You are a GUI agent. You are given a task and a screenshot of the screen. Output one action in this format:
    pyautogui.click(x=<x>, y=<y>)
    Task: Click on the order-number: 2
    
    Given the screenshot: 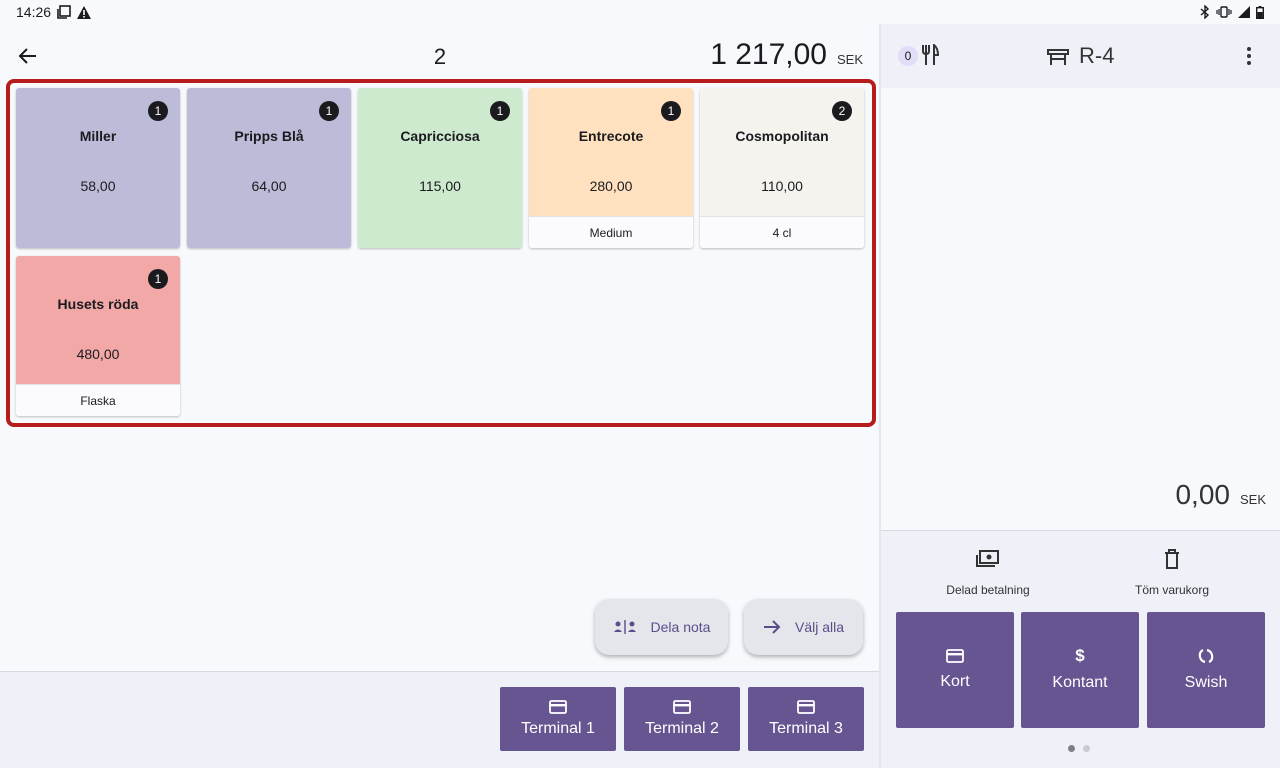 What is the action you would take?
    pyautogui.click(x=440, y=56)
    